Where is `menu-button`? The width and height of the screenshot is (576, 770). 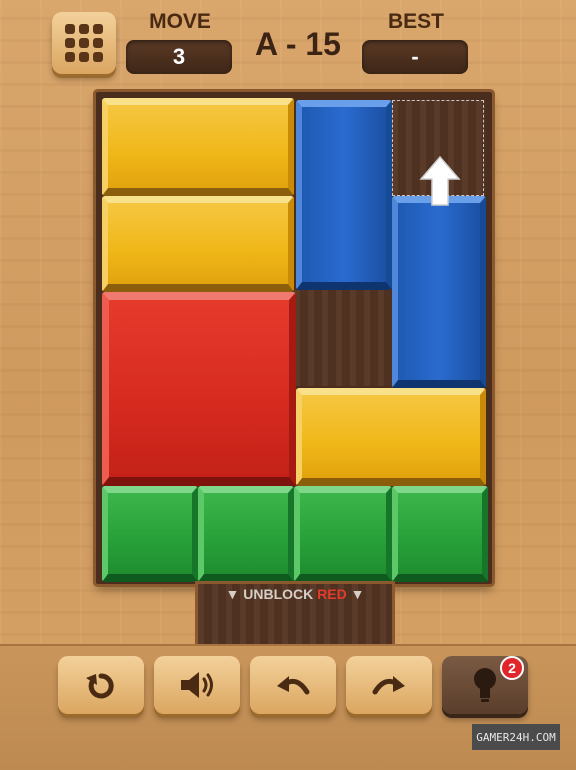 menu-button is located at coordinates (84, 43).